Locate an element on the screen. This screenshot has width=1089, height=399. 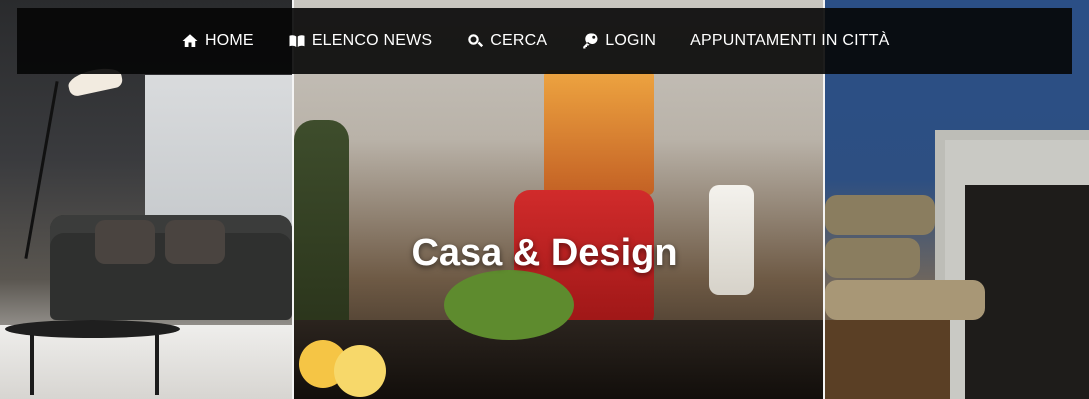
nav-item-label: LOGIN is located at coordinates (631, 40).